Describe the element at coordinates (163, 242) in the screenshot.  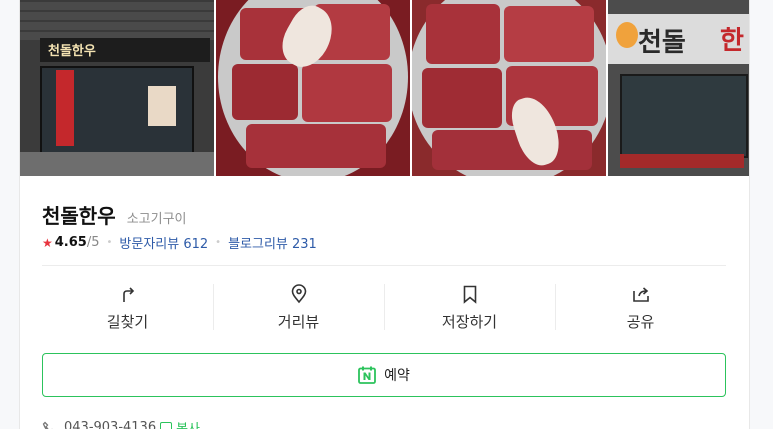
I see `visitor-reviews-link: 방문자리뷰 612` at that location.